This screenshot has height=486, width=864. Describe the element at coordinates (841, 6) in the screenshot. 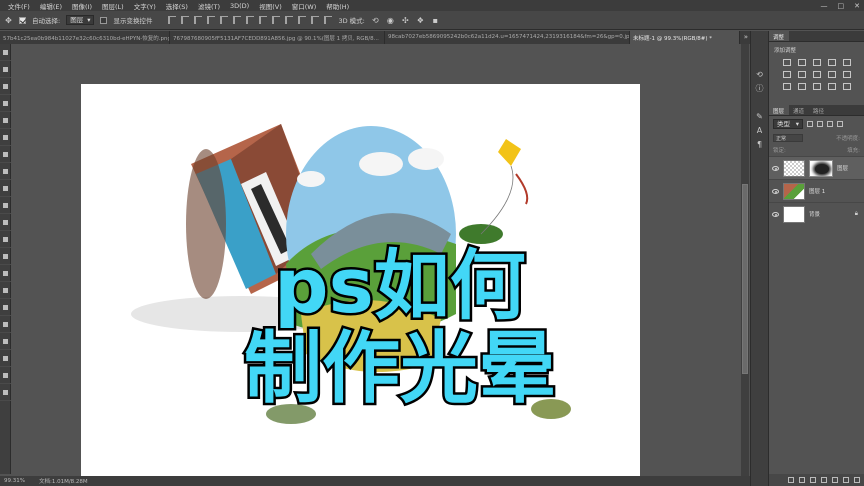

I see `maximize-button: □` at that location.